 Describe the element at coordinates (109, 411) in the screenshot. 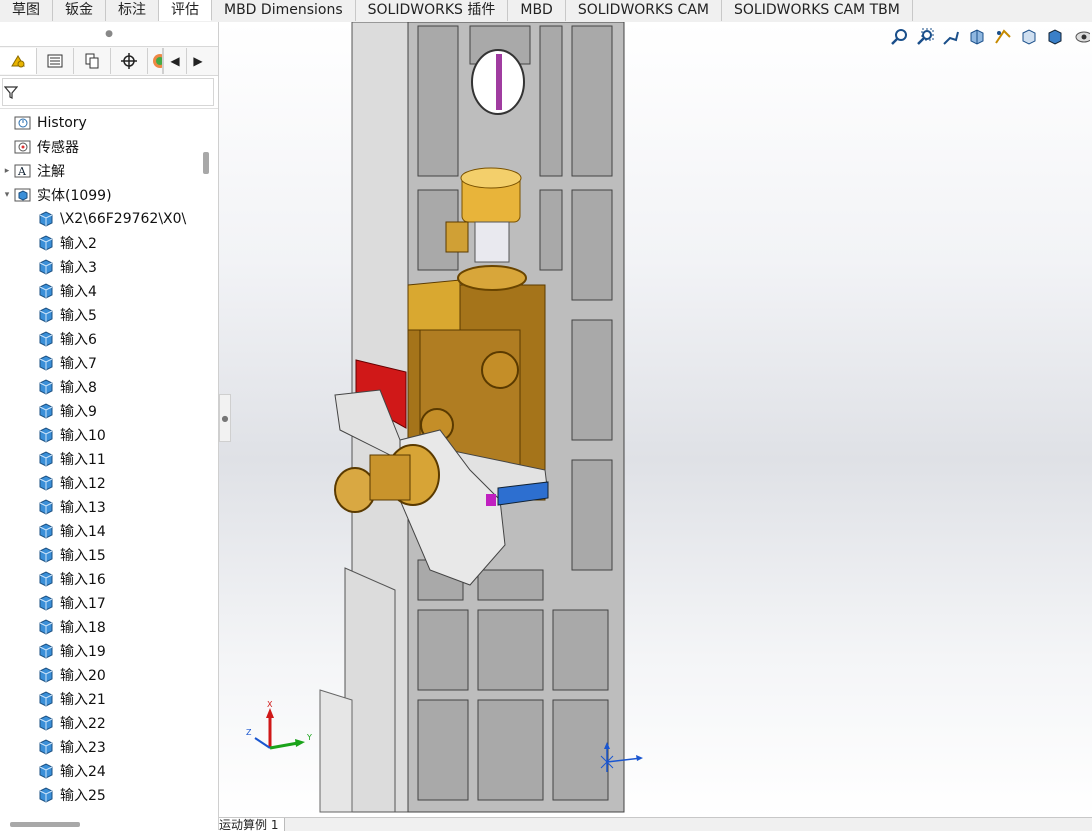

I see `tree-body-item: 输入9` at that location.